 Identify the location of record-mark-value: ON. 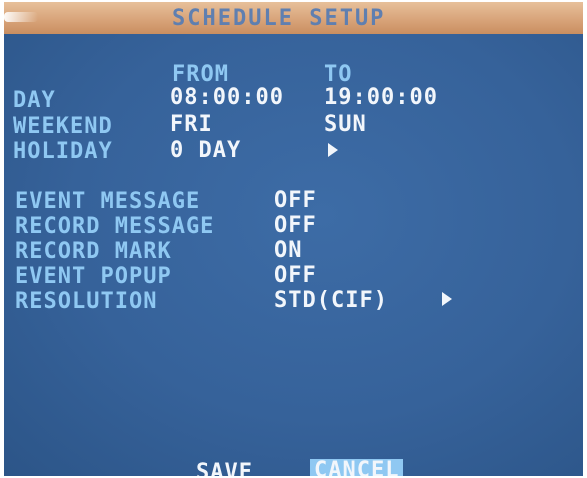
(288, 251).